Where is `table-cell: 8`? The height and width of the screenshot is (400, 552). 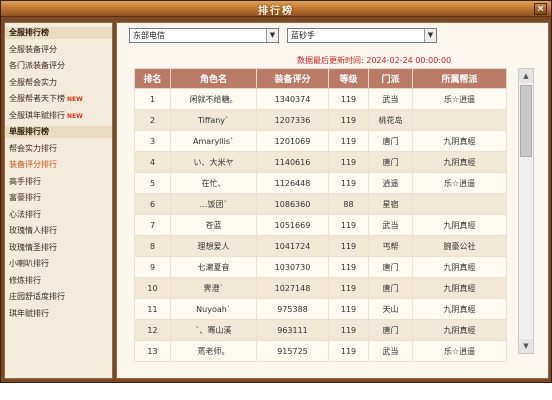 table-cell: 8 is located at coordinates (152, 246).